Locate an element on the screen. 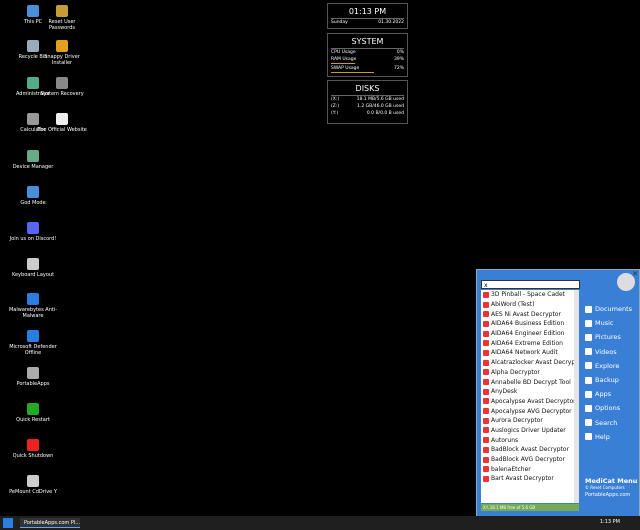 The width and height of the screenshot is (640, 530). app-list-item: AES Ni Avast Decryptor is located at coordinates (530, 314).